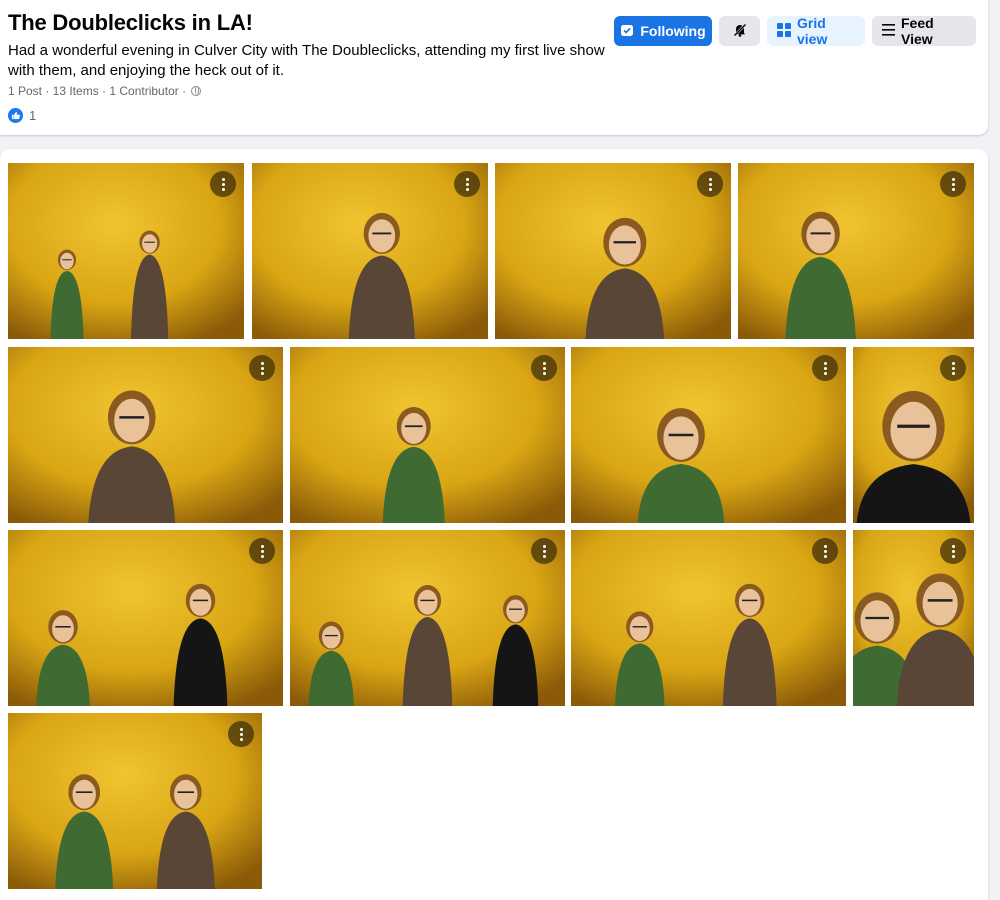 The width and height of the screenshot is (1000, 900). What do you see at coordinates (196, 91) in the screenshot?
I see `globe-icon` at bounding box center [196, 91].